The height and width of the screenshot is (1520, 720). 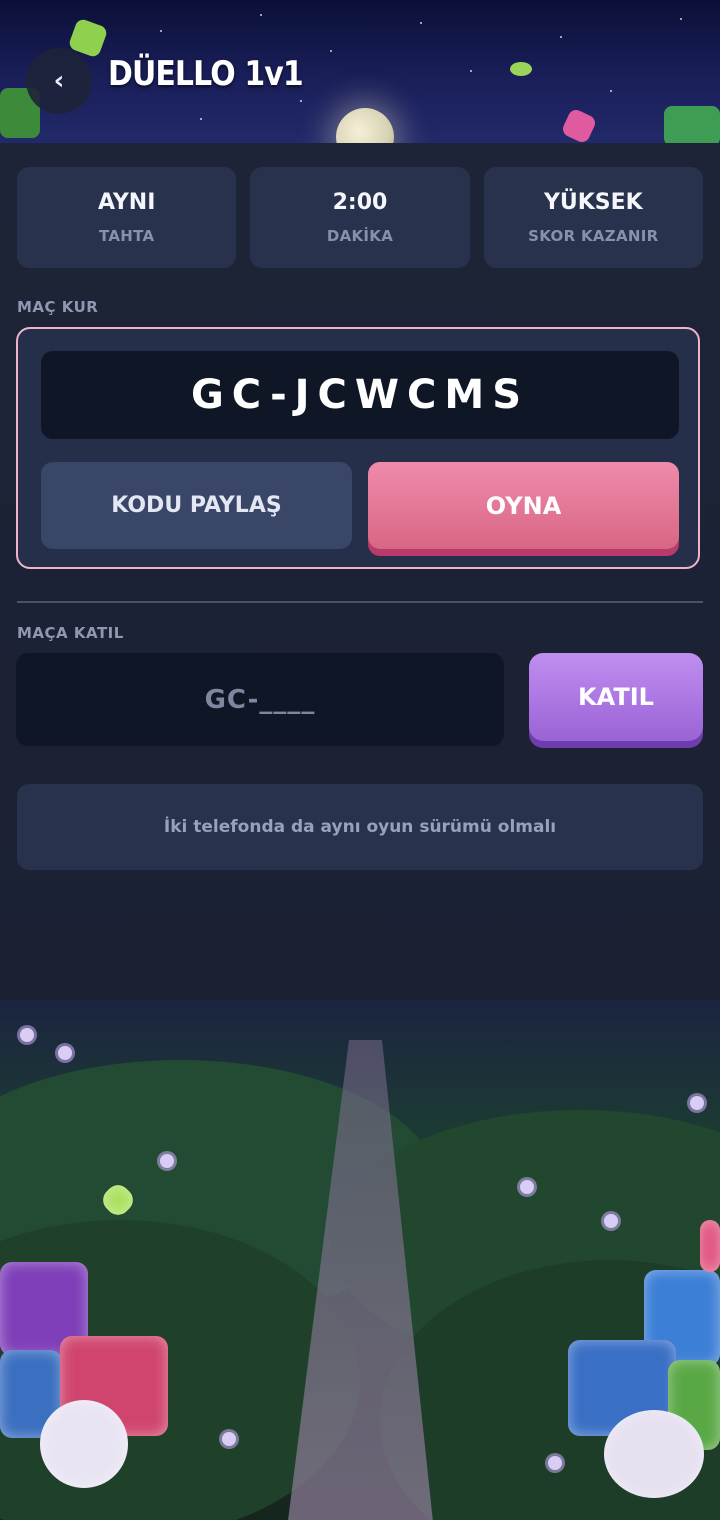 What do you see at coordinates (126, 202) in the screenshot?
I see `info-value: AYNI` at bounding box center [126, 202].